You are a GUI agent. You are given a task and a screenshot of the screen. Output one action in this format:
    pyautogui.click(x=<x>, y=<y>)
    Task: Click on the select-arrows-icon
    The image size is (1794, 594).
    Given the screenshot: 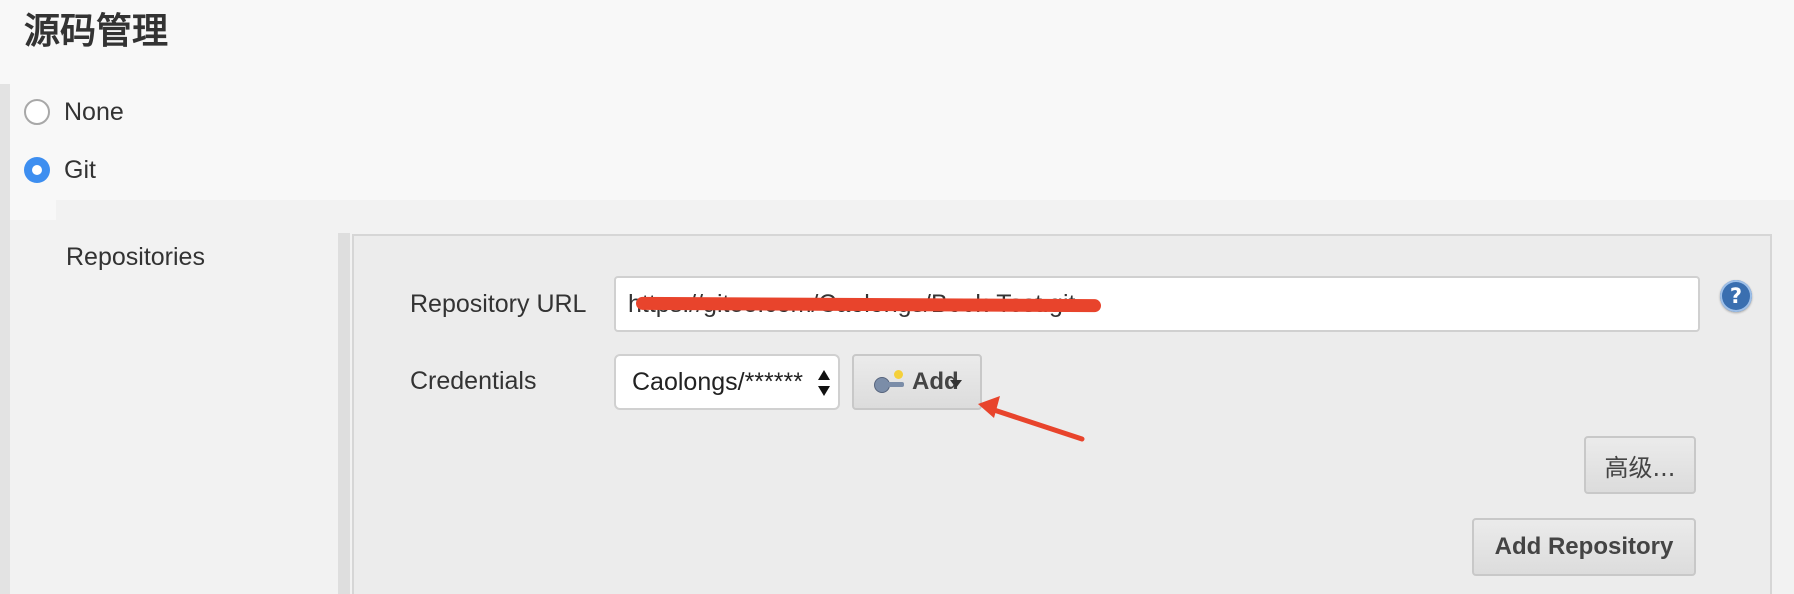 What is the action you would take?
    pyautogui.click(x=824, y=383)
    